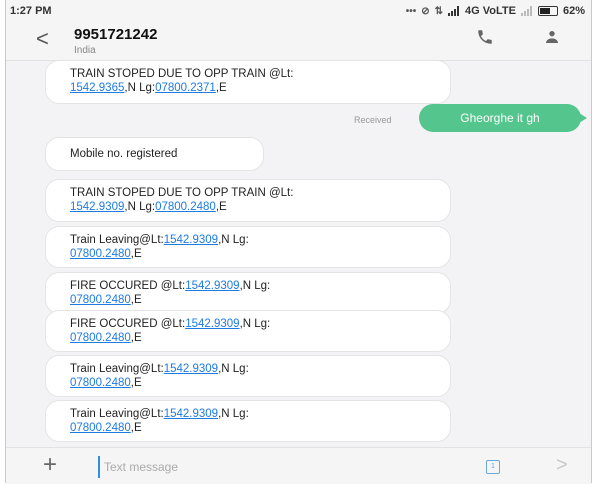 The image size is (597, 484). I want to click on contact-icon, so click(552, 37).